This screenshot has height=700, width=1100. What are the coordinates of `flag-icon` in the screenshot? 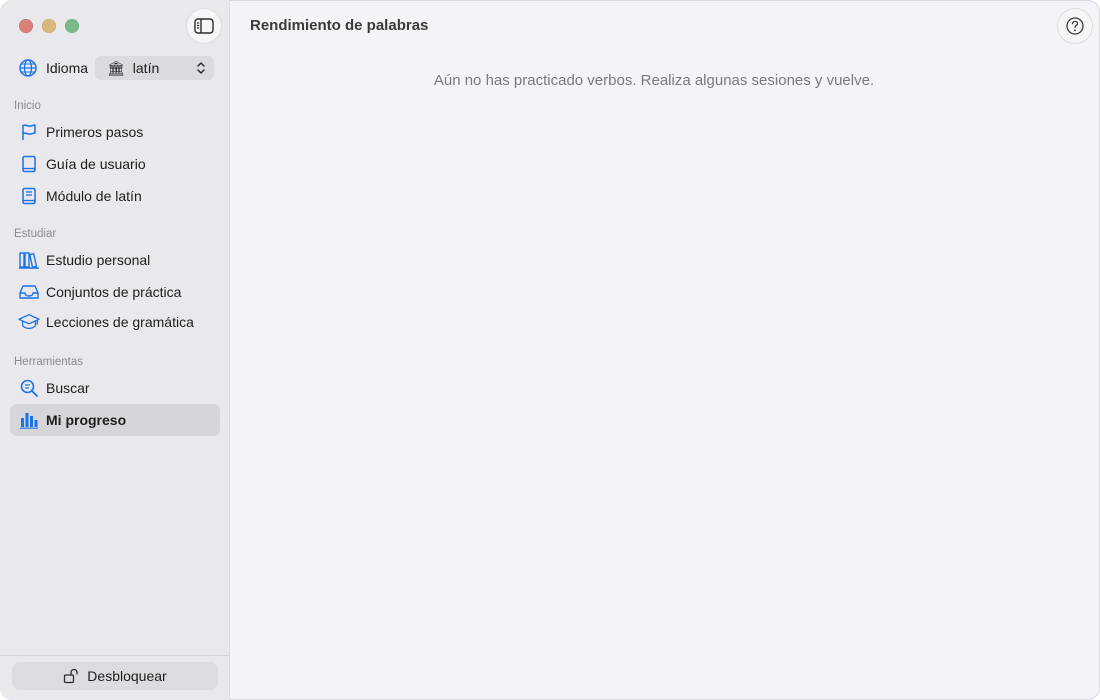 It's located at (29, 132).